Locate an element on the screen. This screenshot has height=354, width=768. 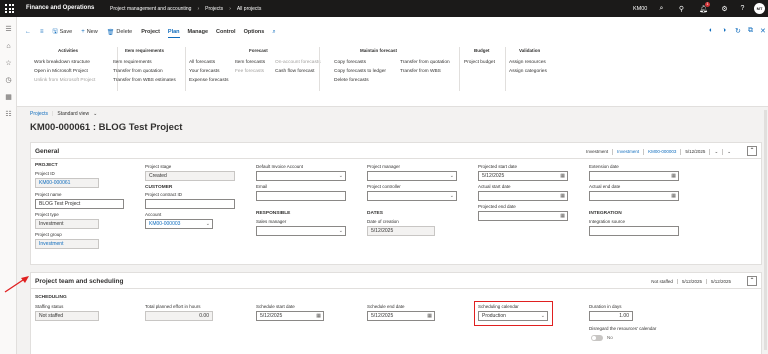
project-manager-select: ⌄ is located at coordinates (412, 176).